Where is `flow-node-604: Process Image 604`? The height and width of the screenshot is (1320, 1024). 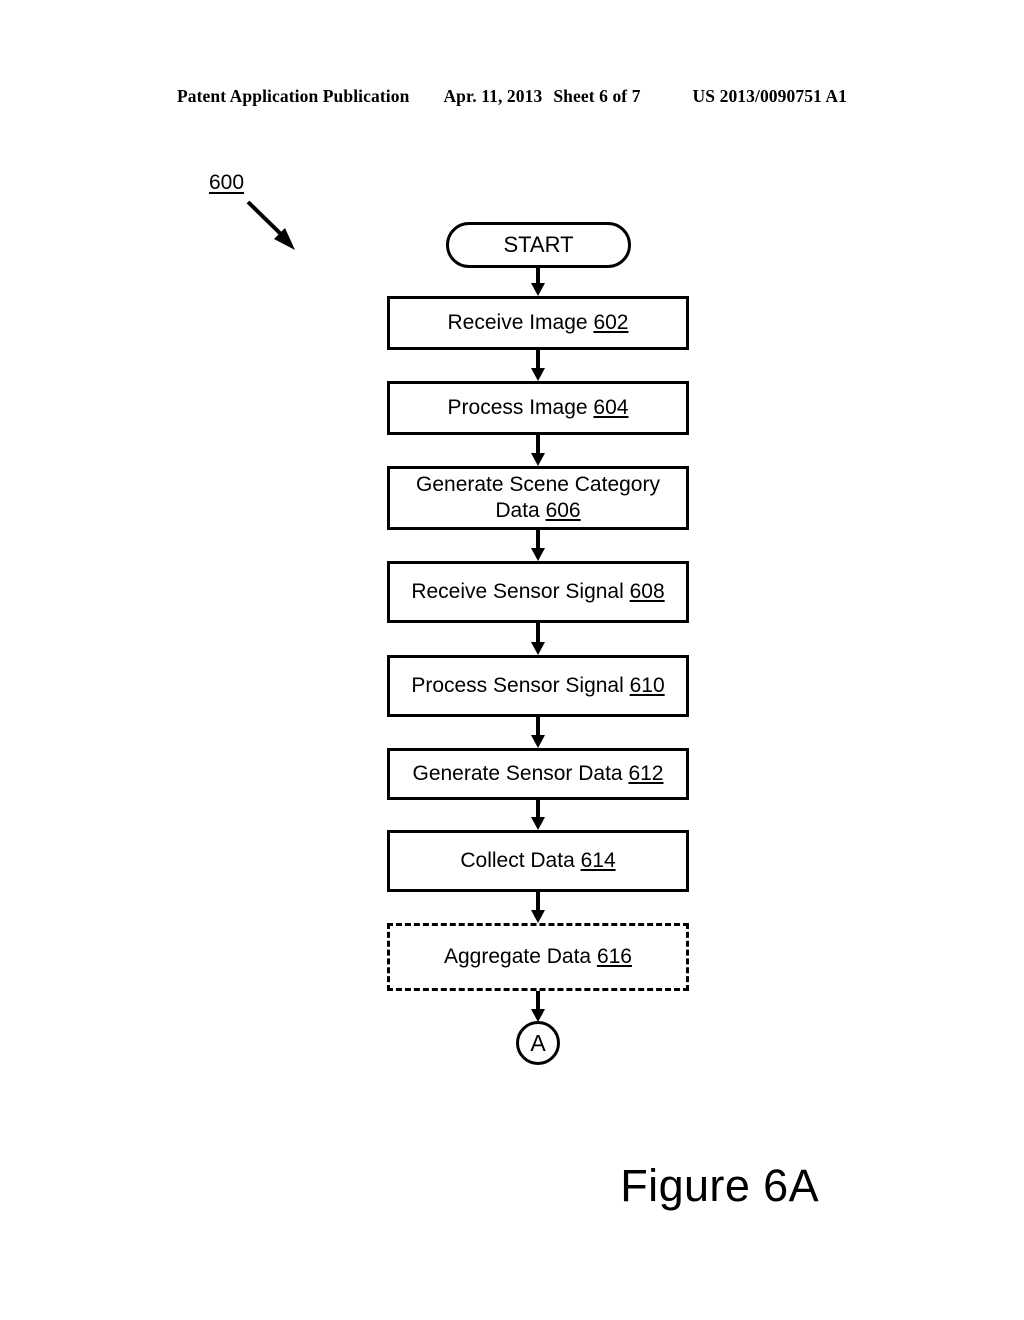 flow-node-604: Process Image 604 is located at coordinates (538, 408).